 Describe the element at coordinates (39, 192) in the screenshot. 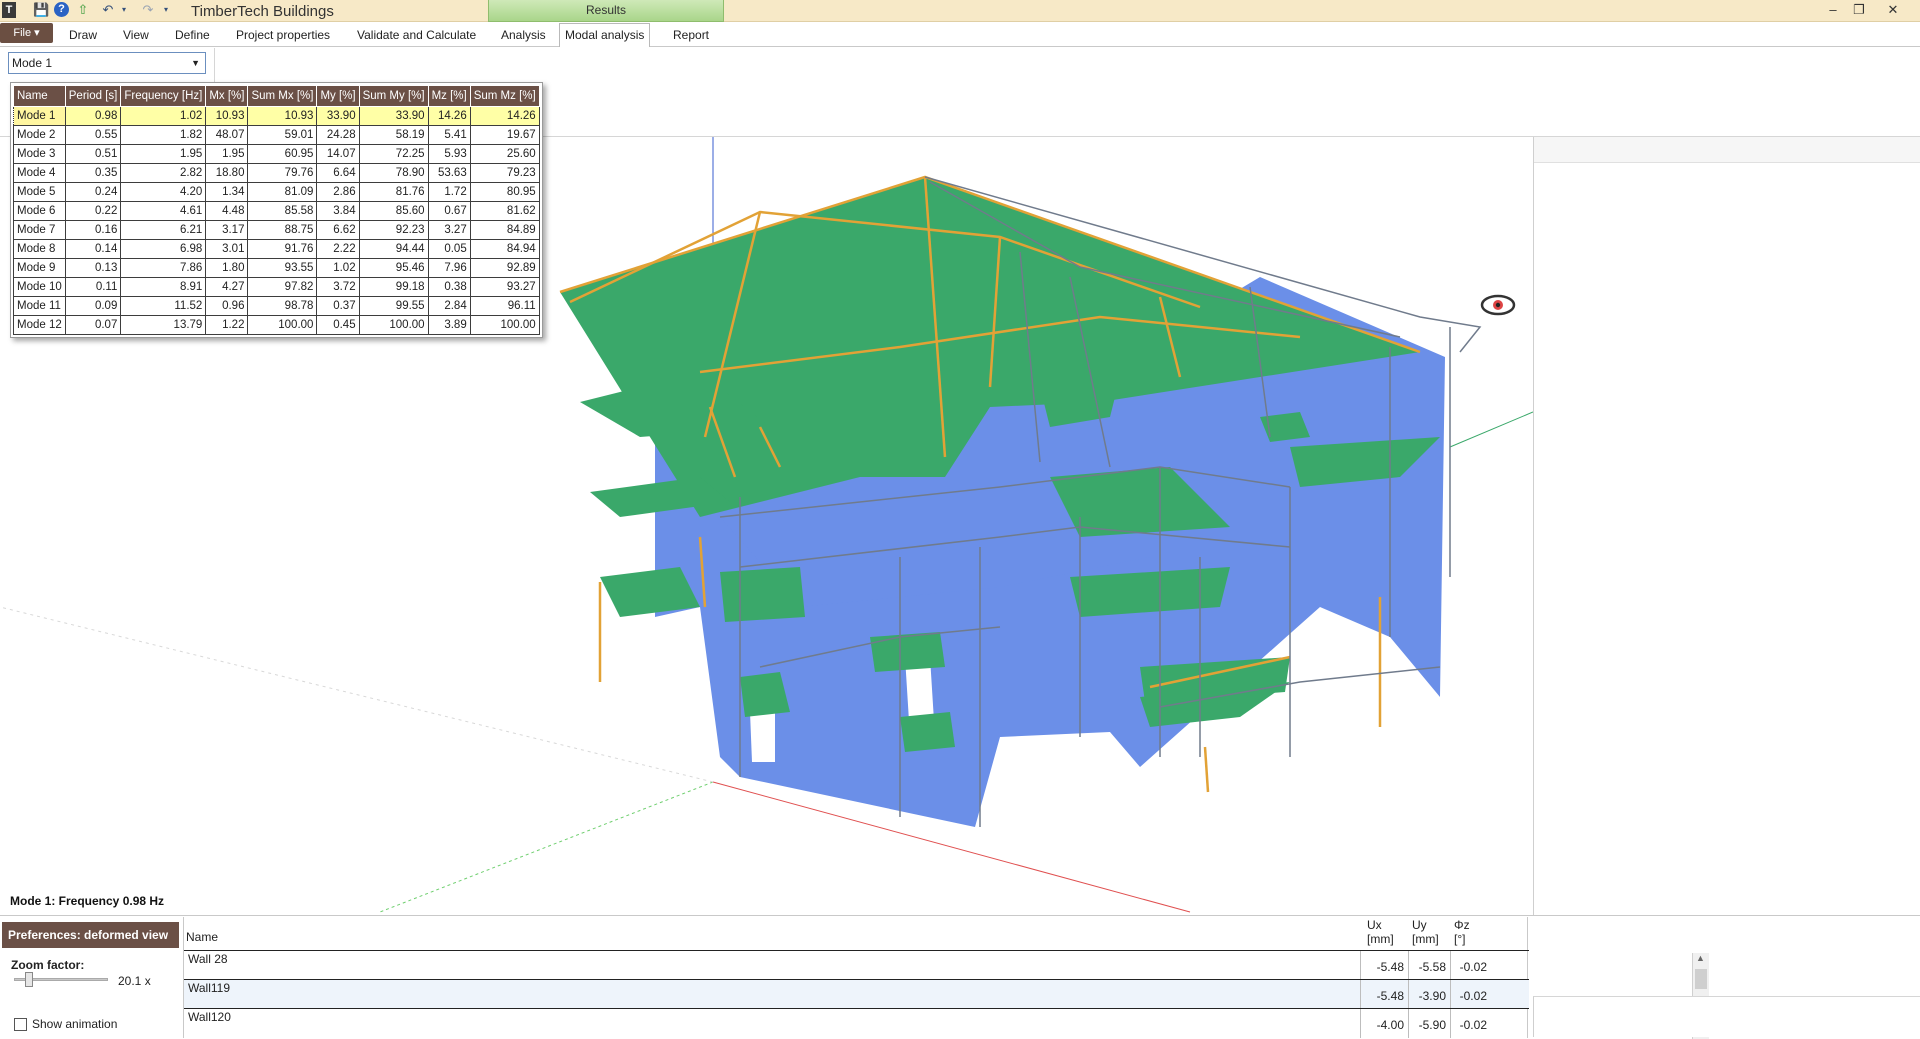

I see `mode-name-cell: Mode 5` at that location.